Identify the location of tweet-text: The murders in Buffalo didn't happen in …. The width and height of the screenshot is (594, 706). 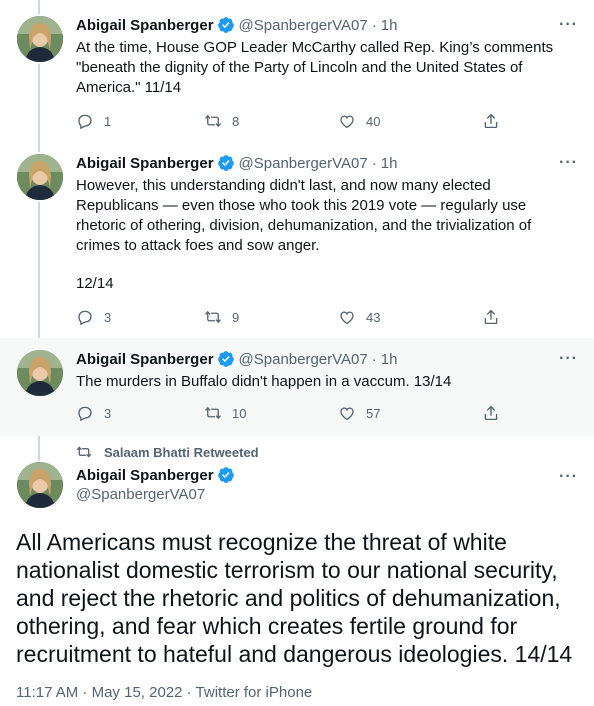
(264, 381).